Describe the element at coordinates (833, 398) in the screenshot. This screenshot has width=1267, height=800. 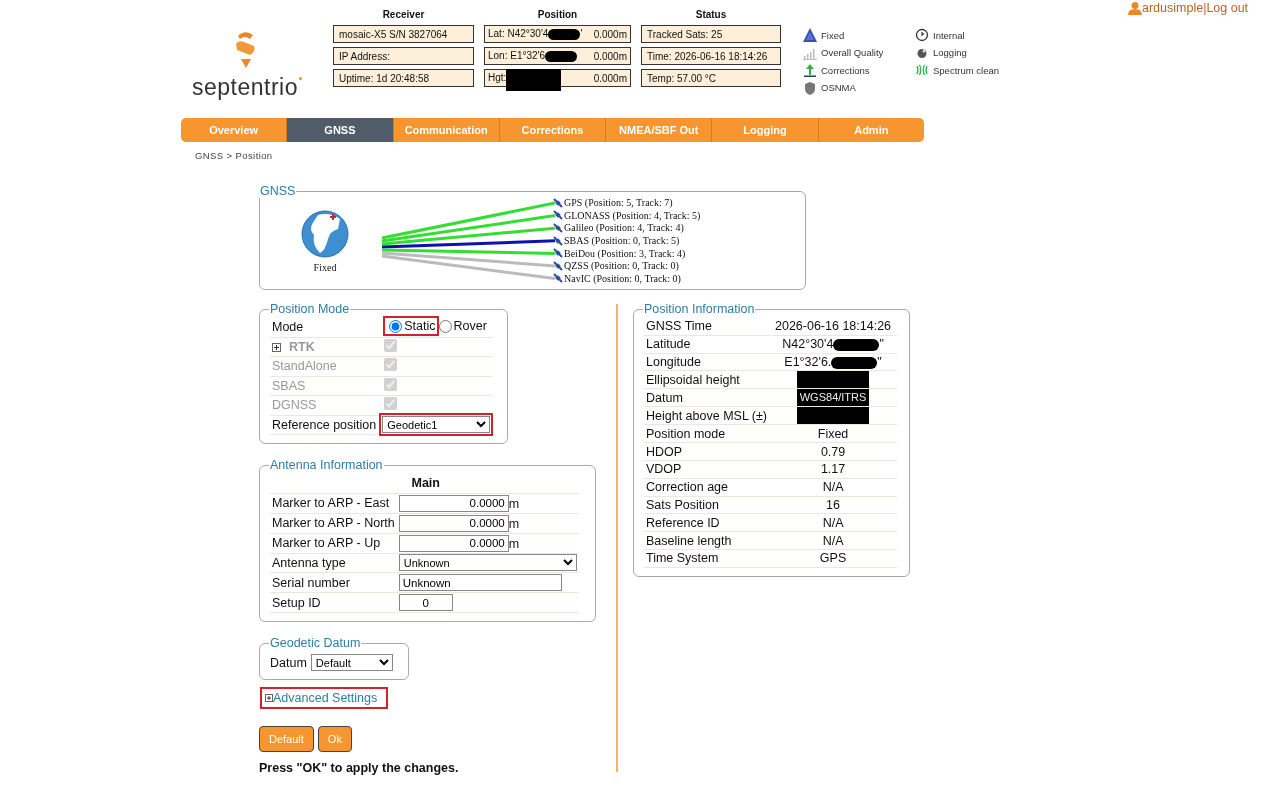
I see `datum-value: WGS84/ITRS` at that location.